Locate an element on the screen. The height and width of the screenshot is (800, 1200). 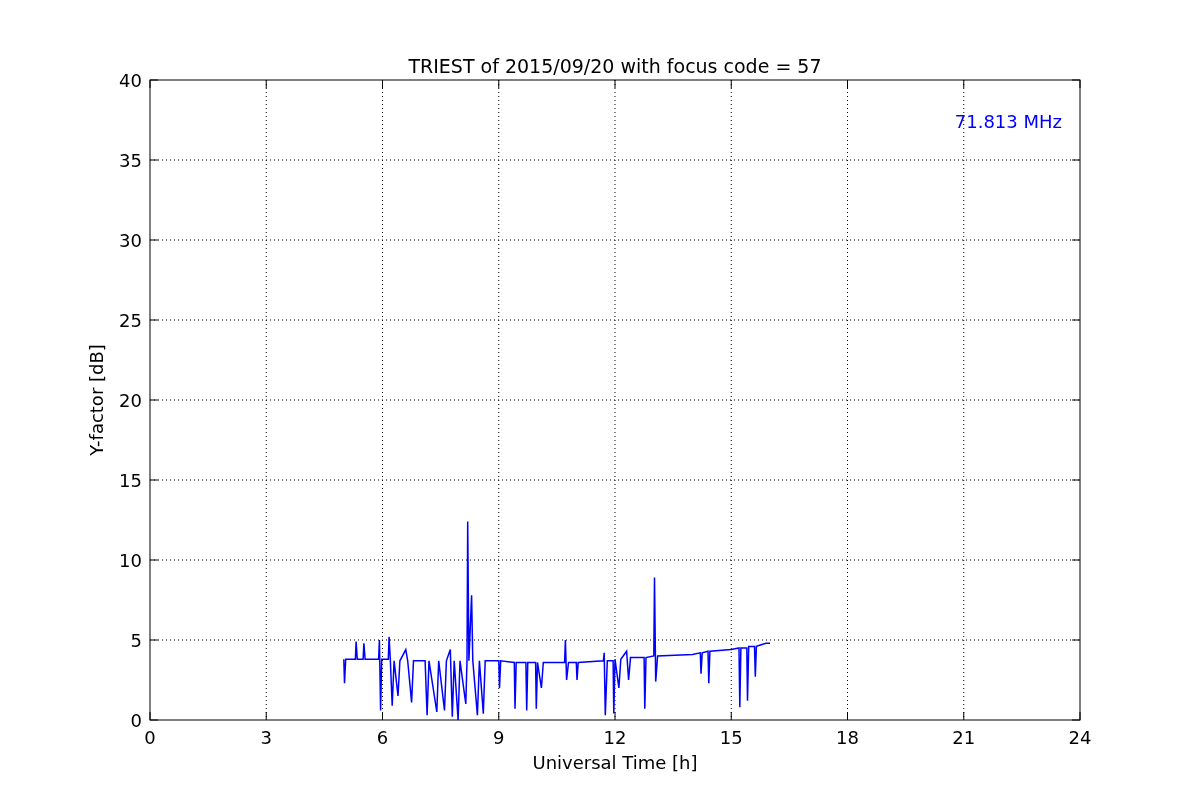
frequency-label: 71.813 MHz is located at coordinates (1008, 121).